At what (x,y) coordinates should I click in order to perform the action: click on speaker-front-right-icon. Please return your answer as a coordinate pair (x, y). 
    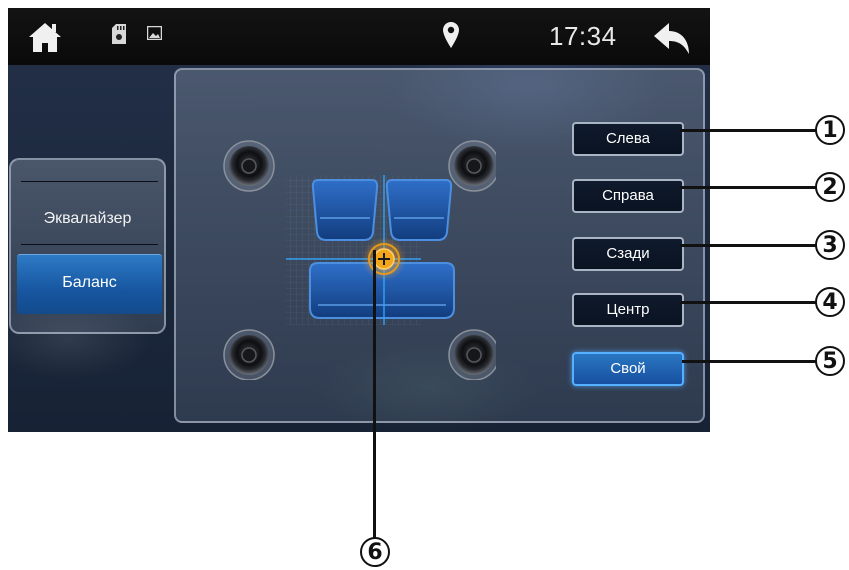
    Looking at the image, I should click on (472, 166).